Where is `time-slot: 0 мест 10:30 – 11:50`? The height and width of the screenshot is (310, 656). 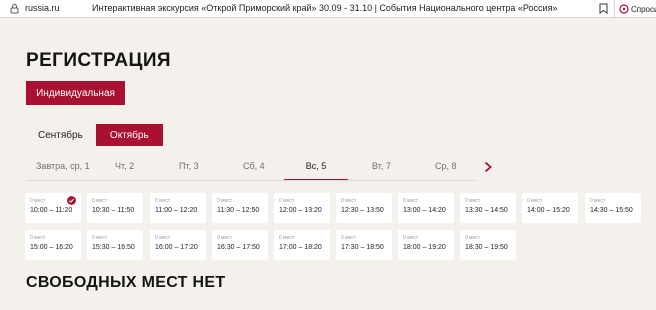
time-slot: 0 мест 10:30 – 11:50 is located at coordinates (115, 208).